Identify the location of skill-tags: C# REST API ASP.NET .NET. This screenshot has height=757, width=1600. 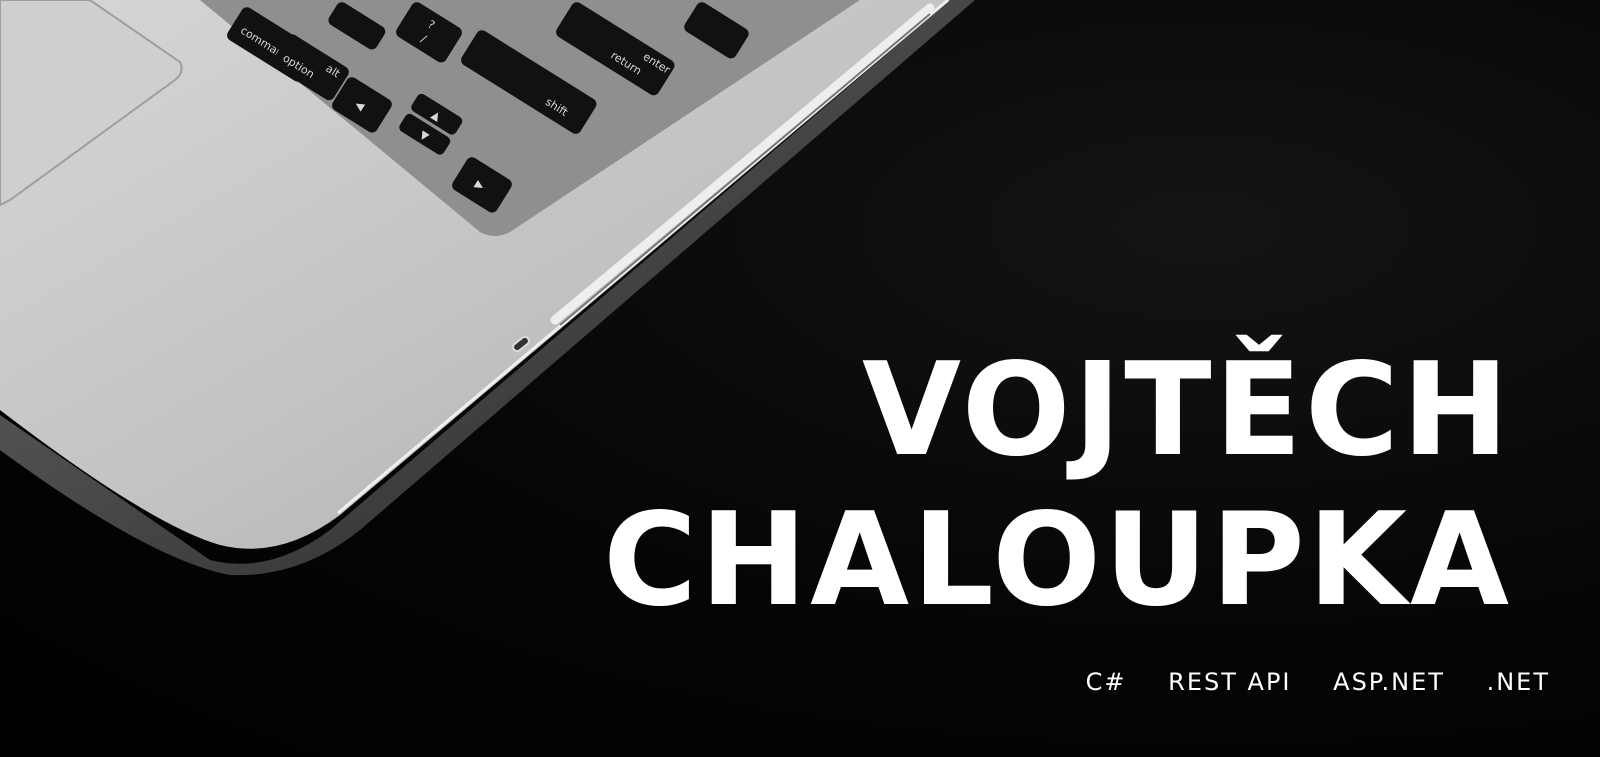
(1302, 682).